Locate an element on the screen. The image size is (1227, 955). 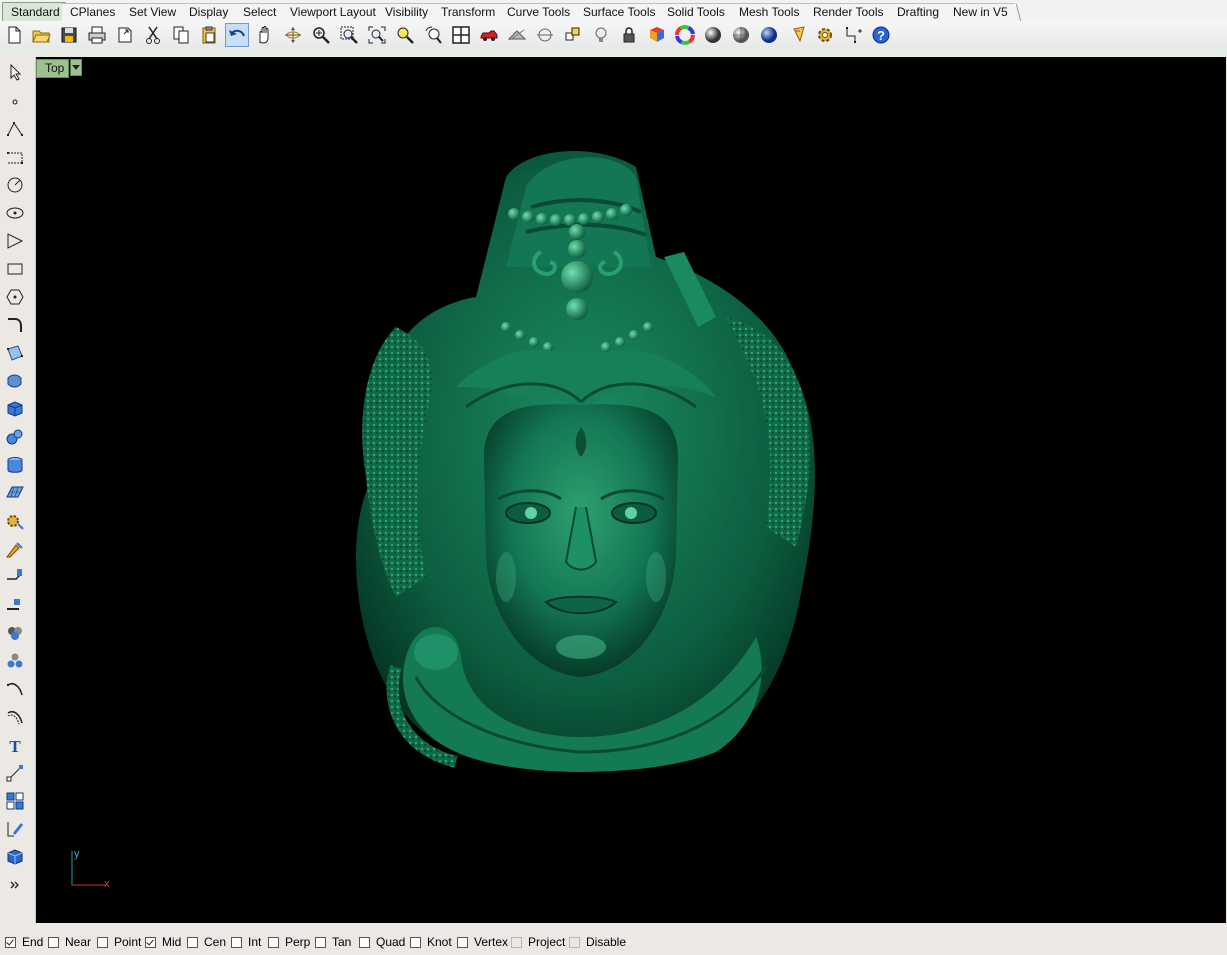
help-icon: ? is located at coordinates (881, 35).